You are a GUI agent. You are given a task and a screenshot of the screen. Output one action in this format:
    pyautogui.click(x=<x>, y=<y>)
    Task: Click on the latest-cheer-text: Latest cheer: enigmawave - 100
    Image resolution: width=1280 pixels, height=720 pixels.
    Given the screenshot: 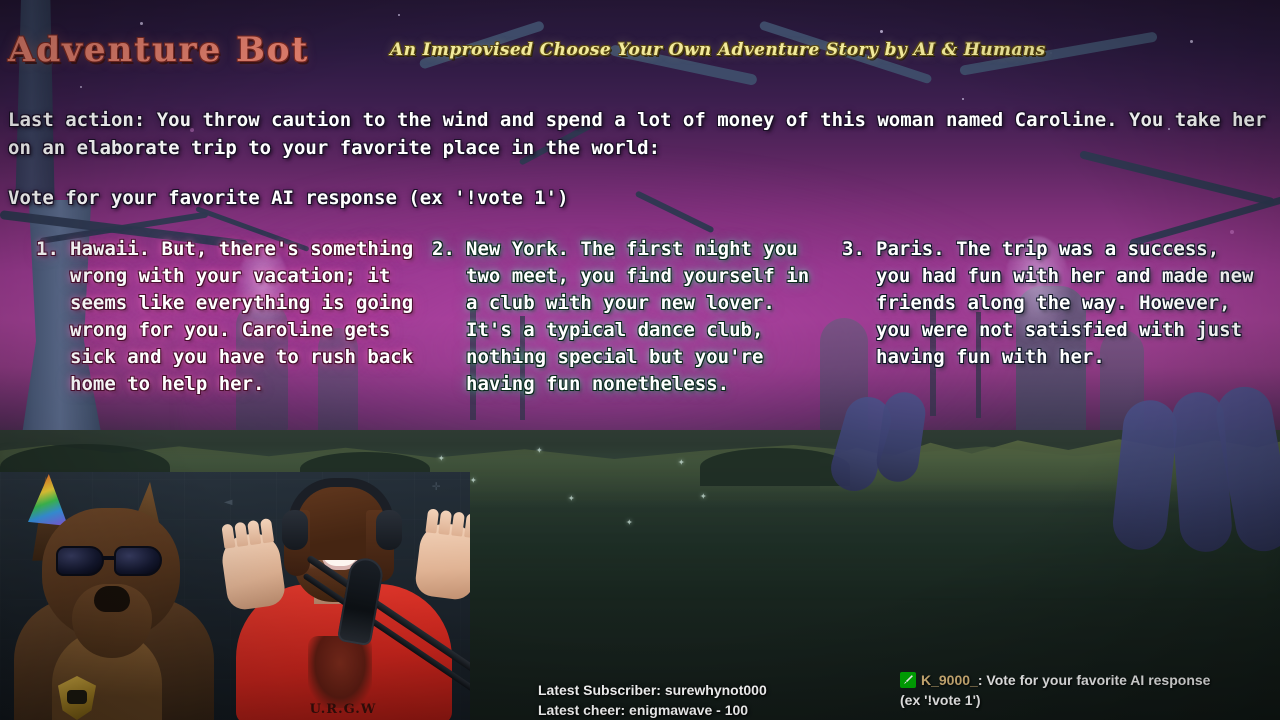 What is the action you would take?
    pyautogui.click(x=643, y=710)
    